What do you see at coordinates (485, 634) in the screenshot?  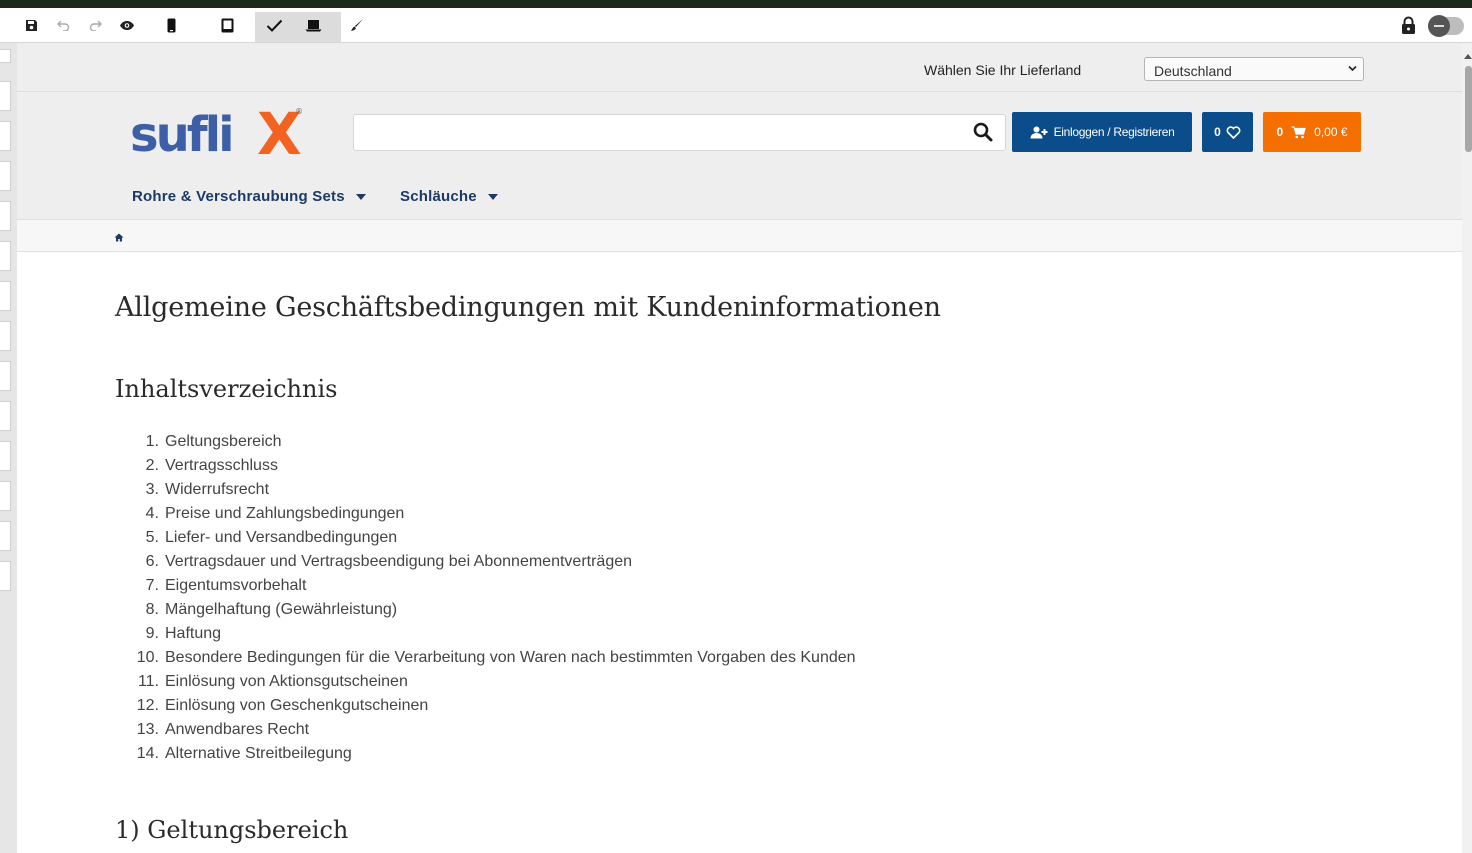 I see `toc-item: 9. Haftung` at bounding box center [485, 634].